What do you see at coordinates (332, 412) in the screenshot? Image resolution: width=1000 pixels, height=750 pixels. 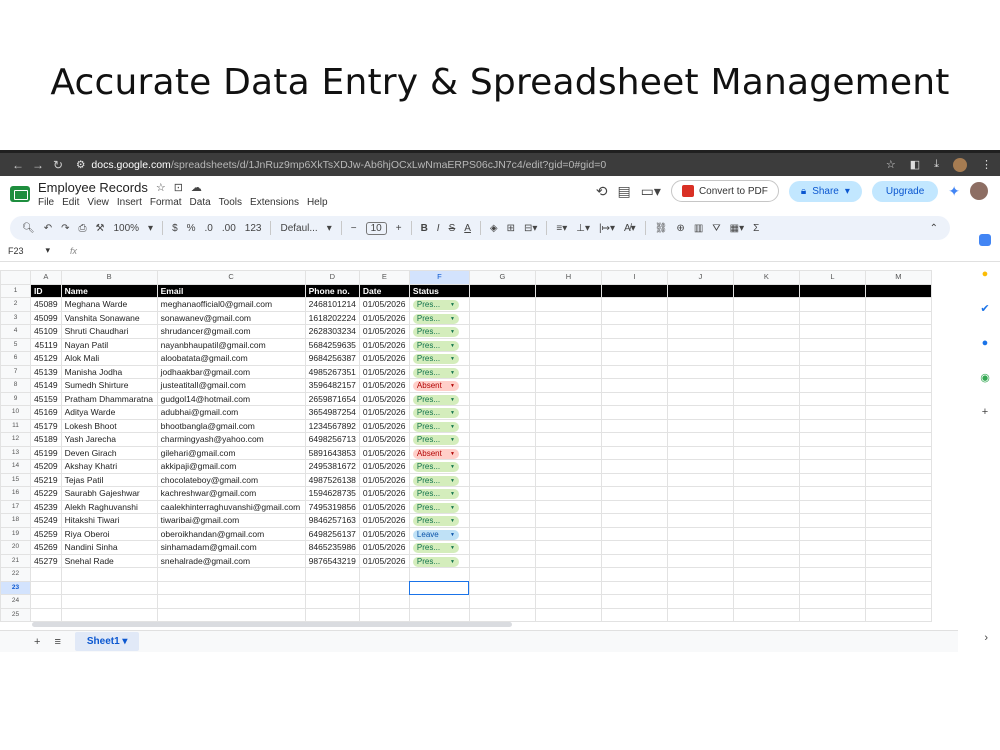 I see `phone-cell: 3654987254` at bounding box center [332, 412].